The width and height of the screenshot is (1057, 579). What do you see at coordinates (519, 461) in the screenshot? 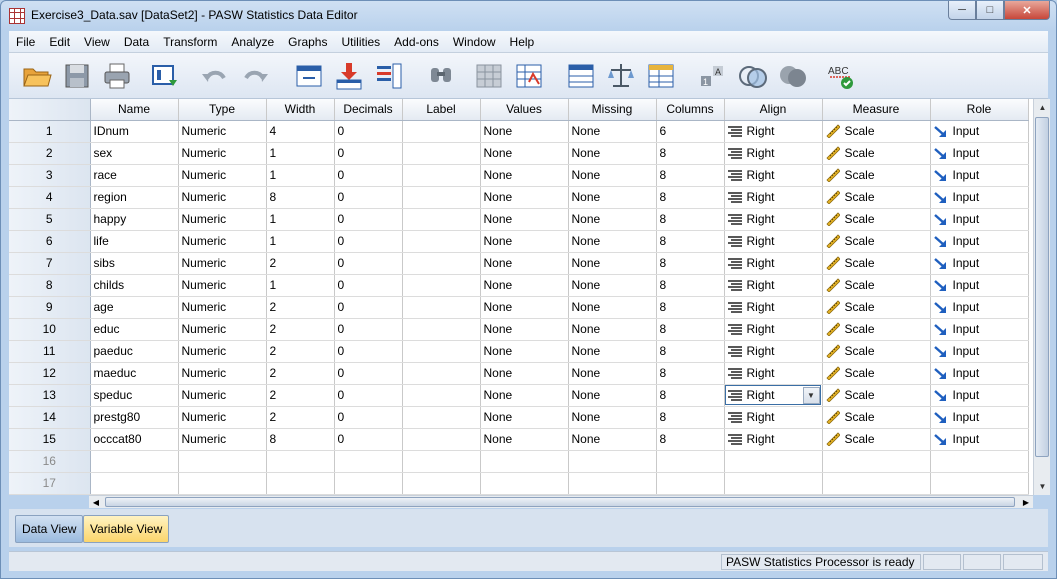
I see `table-row: 16` at bounding box center [519, 461].